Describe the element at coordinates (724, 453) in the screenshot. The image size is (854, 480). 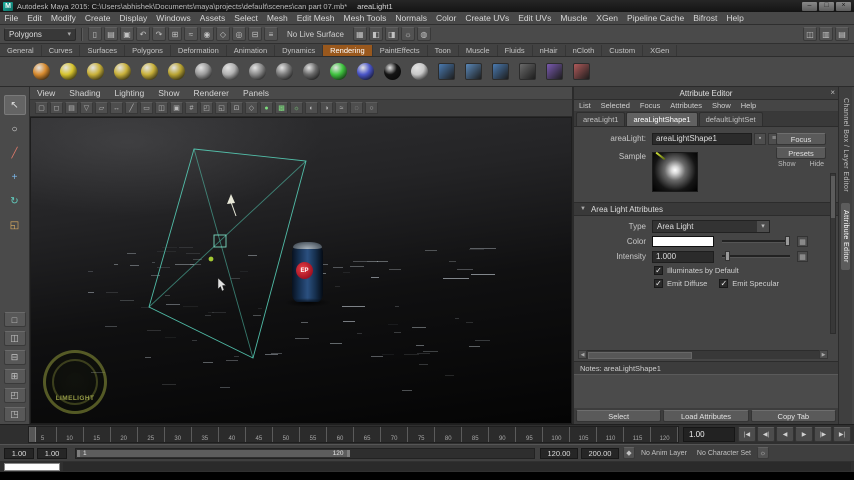
I see `character-set-label: No Character Set` at that location.